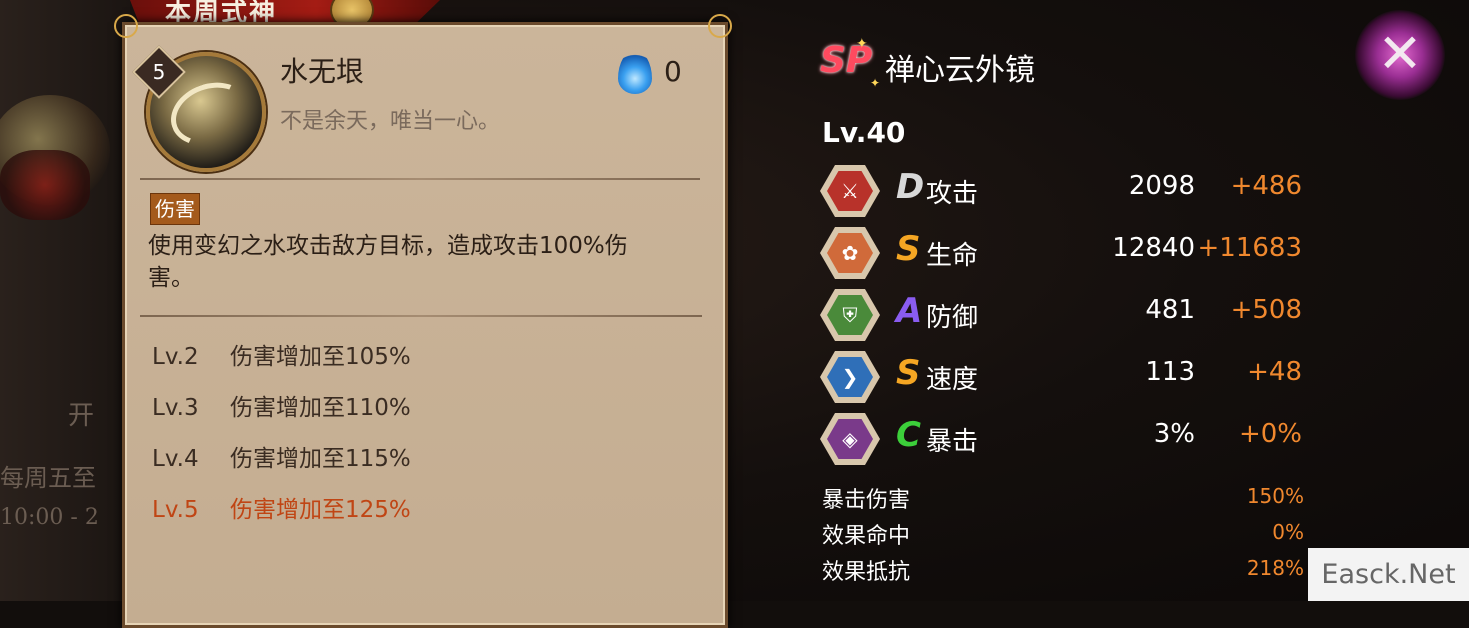 Image resolution: width=1469 pixels, height=628 pixels. What do you see at coordinates (48, 478) in the screenshot?
I see `background-text-2: 每周五至` at bounding box center [48, 478].